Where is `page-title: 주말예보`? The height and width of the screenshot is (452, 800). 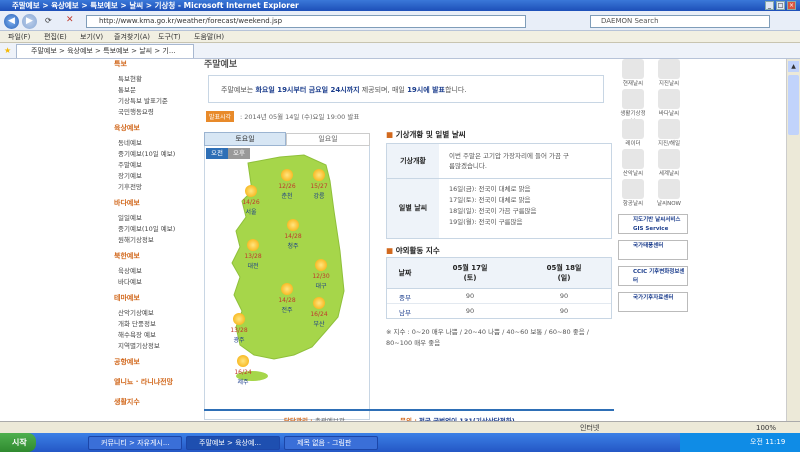 page-title: 주말예보 is located at coordinates (221, 65).